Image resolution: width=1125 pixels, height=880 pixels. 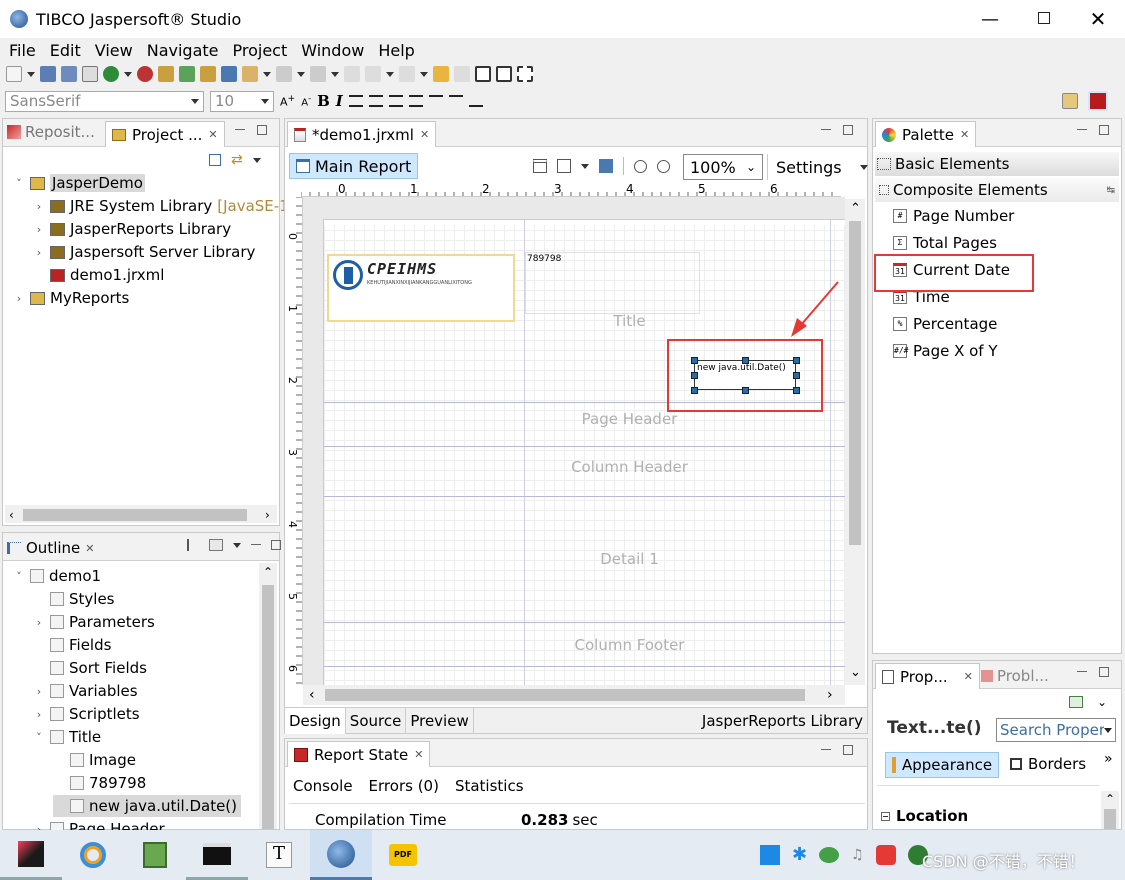 What do you see at coordinates (489, 786) in the screenshot?
I see `tab-statistics: Statistics` at bounding box center [489, 786].